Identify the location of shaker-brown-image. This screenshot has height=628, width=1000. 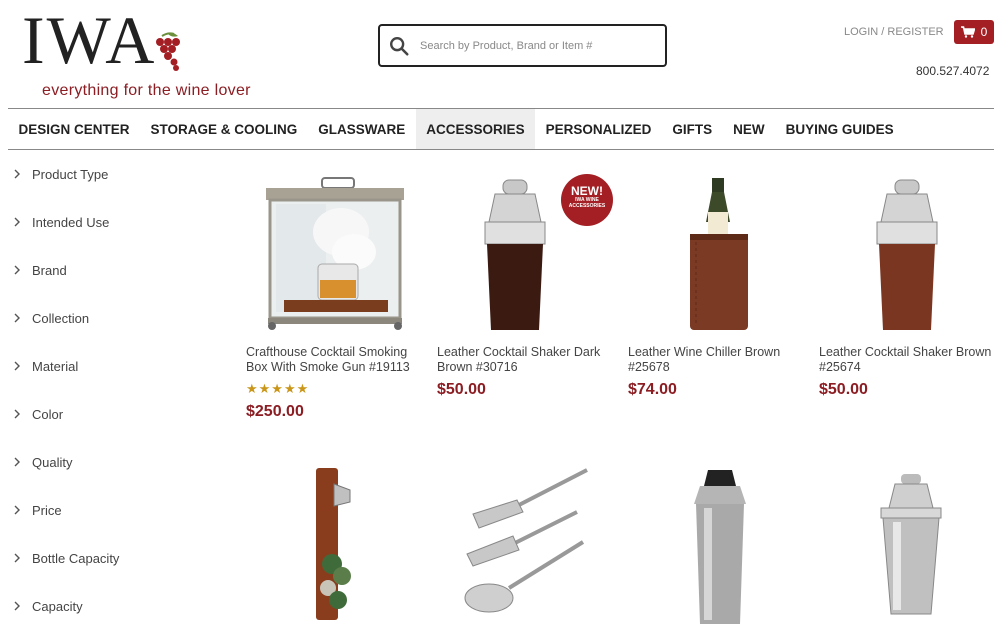
(907, 254).